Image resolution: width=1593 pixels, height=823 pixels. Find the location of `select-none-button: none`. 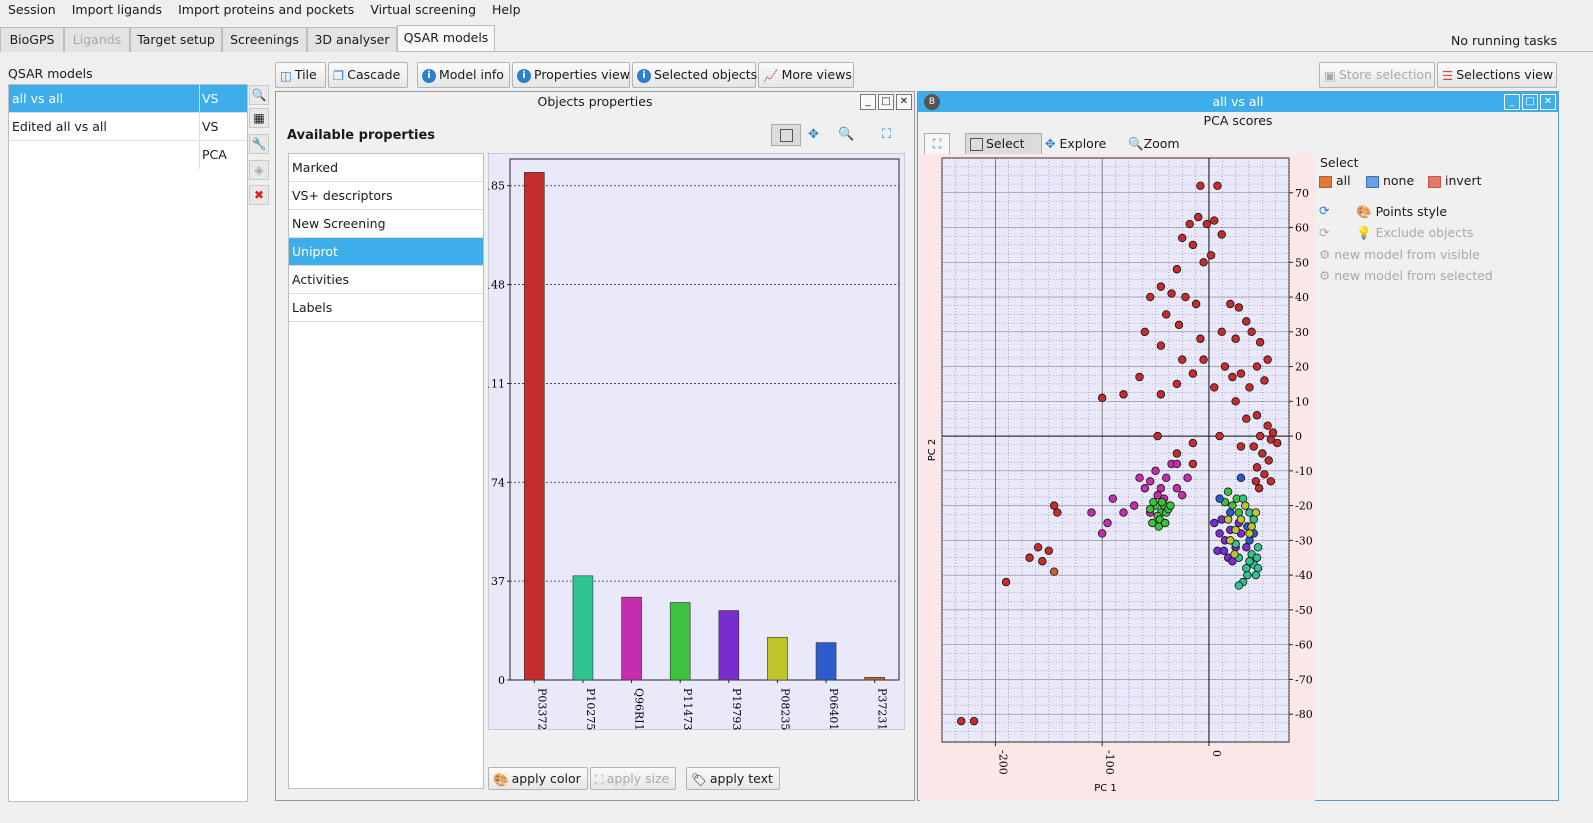

select-none-button: none is located at coordinates (1390, 180).